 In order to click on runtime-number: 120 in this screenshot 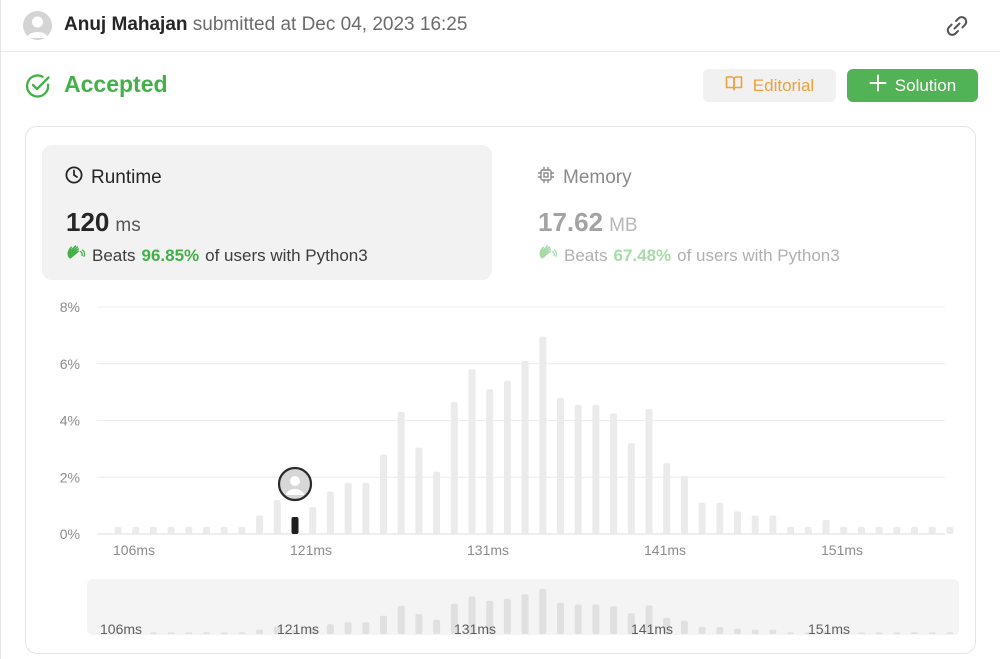, I will do `click(88, 222)`.